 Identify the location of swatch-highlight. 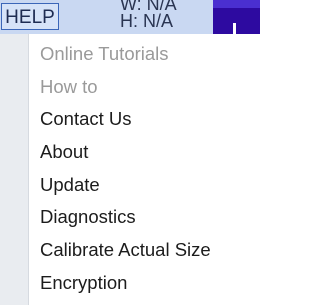
(236, 4).